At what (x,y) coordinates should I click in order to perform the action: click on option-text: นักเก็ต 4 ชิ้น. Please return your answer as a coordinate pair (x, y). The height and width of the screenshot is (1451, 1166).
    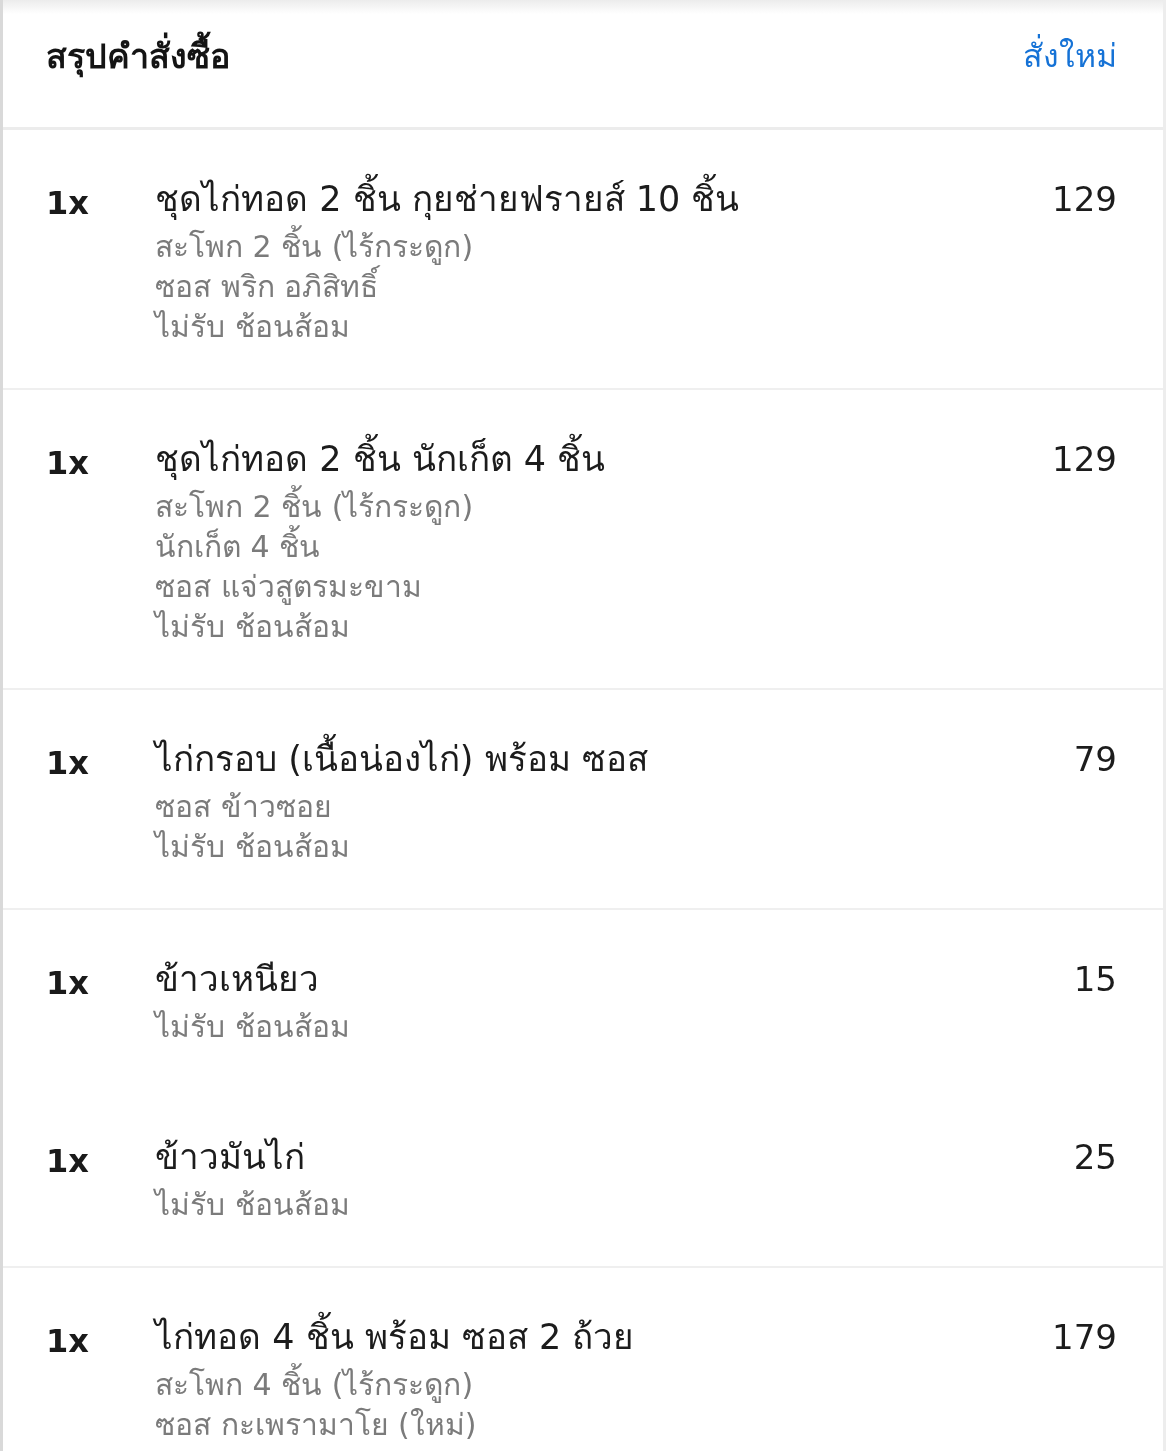
    Looking at the image, I should click on (604, 547).